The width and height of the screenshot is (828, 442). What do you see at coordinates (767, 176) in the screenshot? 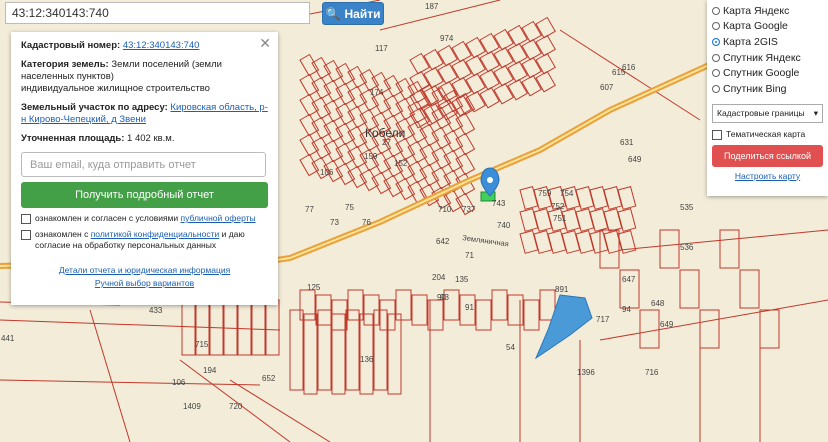
I see `configure-link: Настроить карту` at bounding box center [767, 176].